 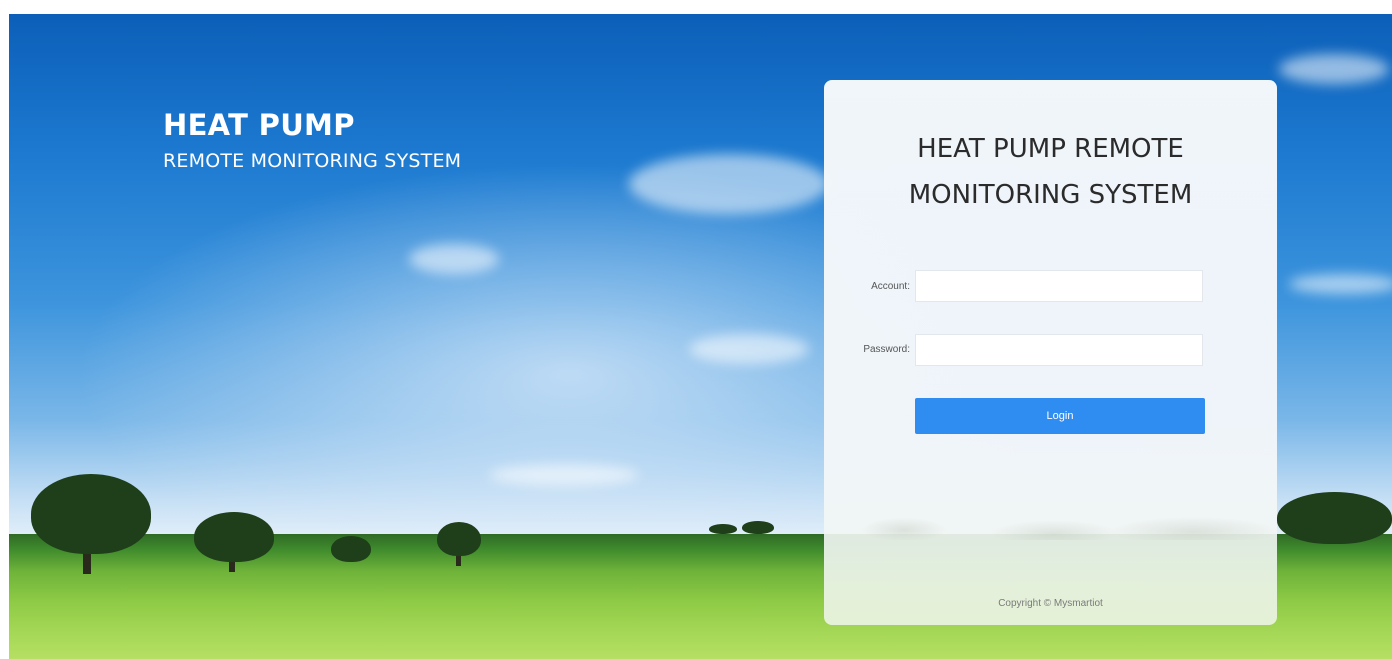 What do you see at coordinates (1059, 286) in the screenshot?
I see `account-input` at bounding box center [1059, 286].